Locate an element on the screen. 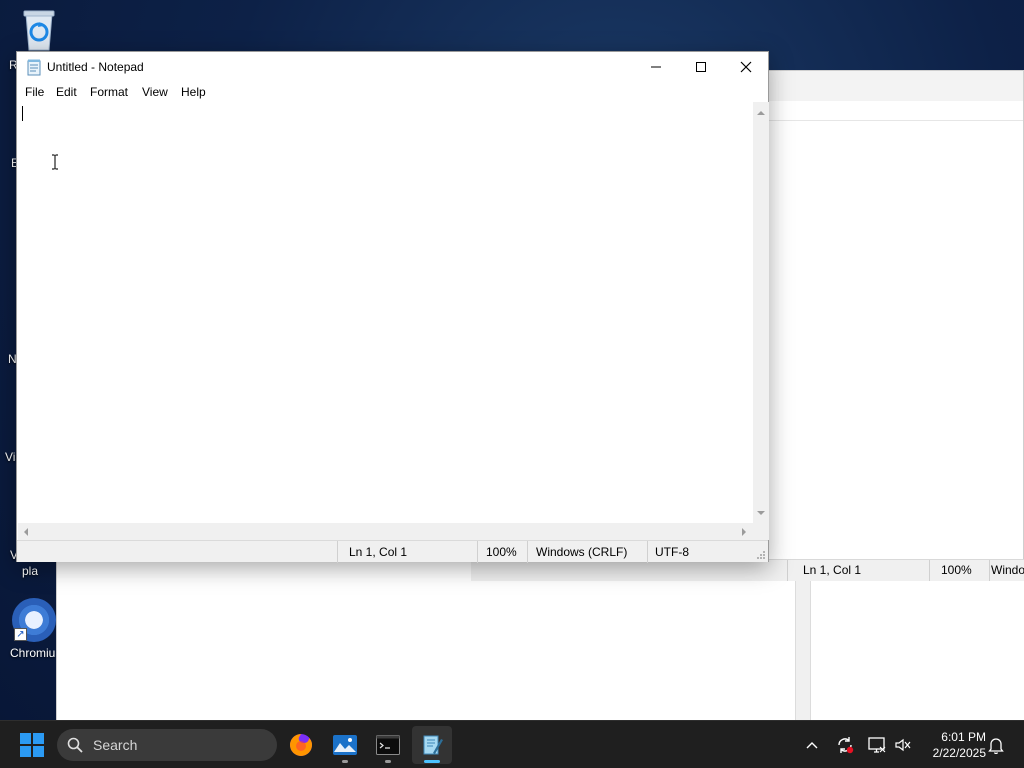  minimize-icon is located at coordinates (656, 67).